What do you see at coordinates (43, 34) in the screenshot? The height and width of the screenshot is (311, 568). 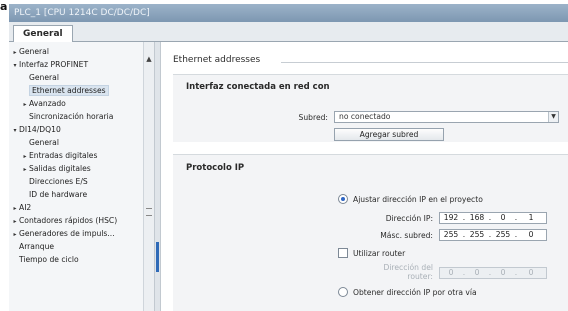 I see `tab-general: General` at bounding box center [43, 34].